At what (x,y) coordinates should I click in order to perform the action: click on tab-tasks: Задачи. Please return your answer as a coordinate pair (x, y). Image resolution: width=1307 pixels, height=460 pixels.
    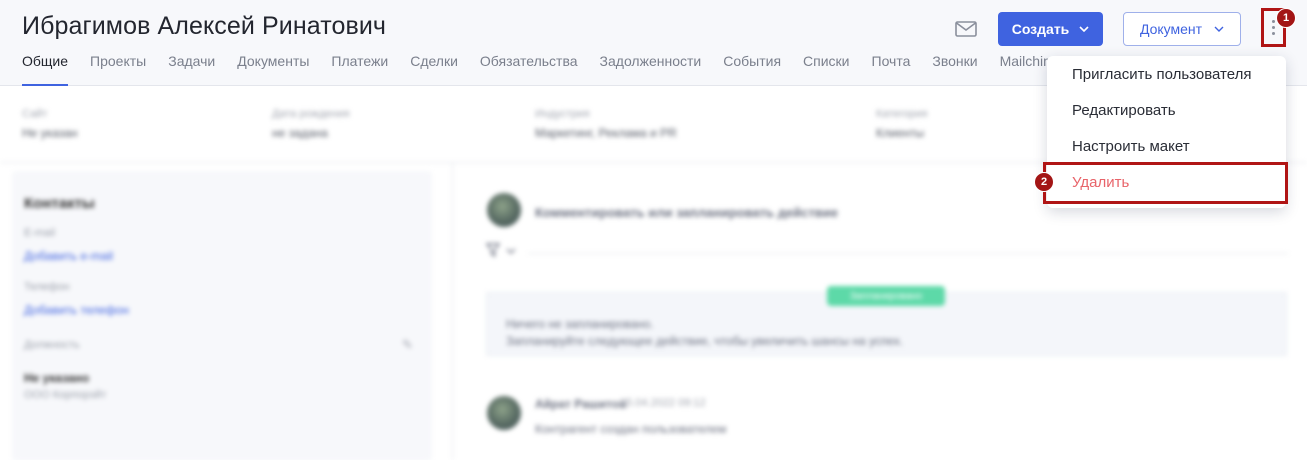
    Looking at the image, I should click on (191, 69).